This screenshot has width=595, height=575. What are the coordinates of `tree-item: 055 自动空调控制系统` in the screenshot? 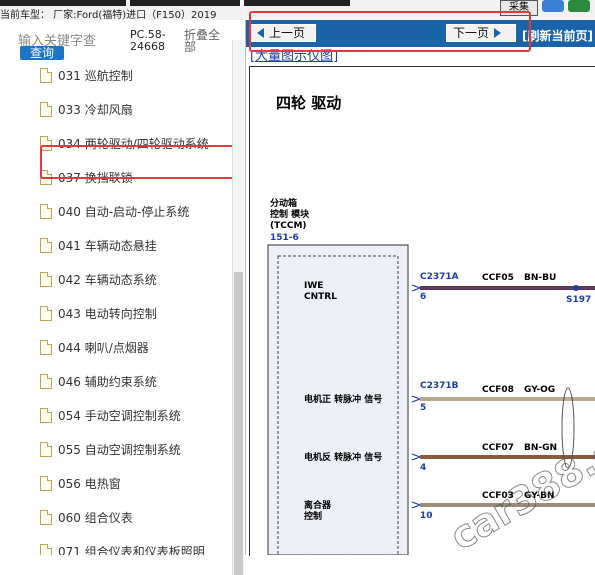 It's located at (110, 449).